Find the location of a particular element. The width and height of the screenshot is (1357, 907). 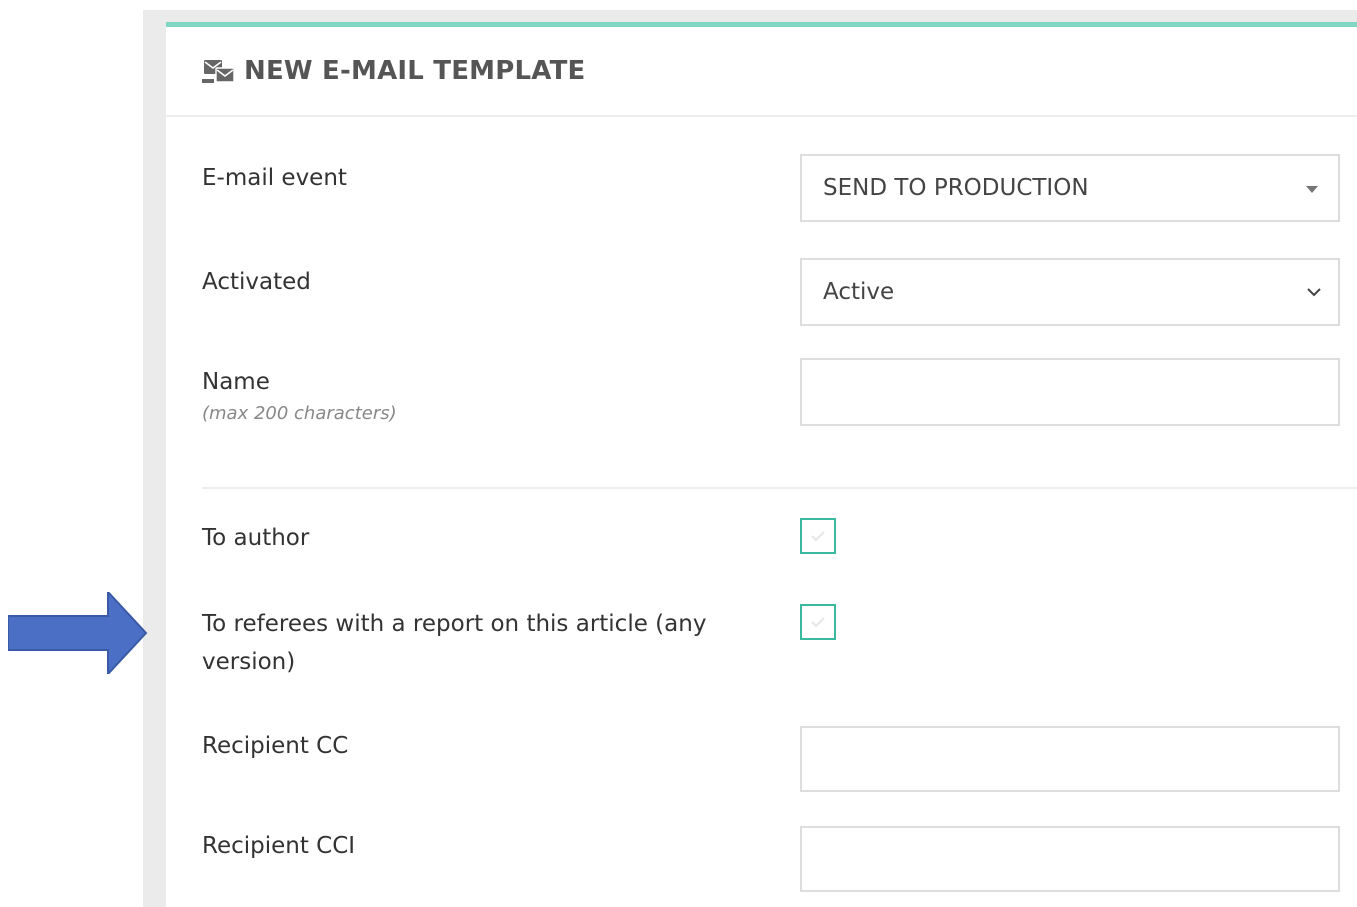

activated-value: Active is located at coordinates (859, 292).